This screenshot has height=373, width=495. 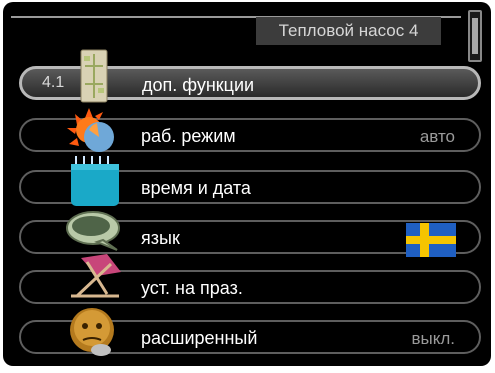 What do you see at coordinates (95, 181) in the screenshot?
I see `calendar-icon` at bounding box center [95, 181].